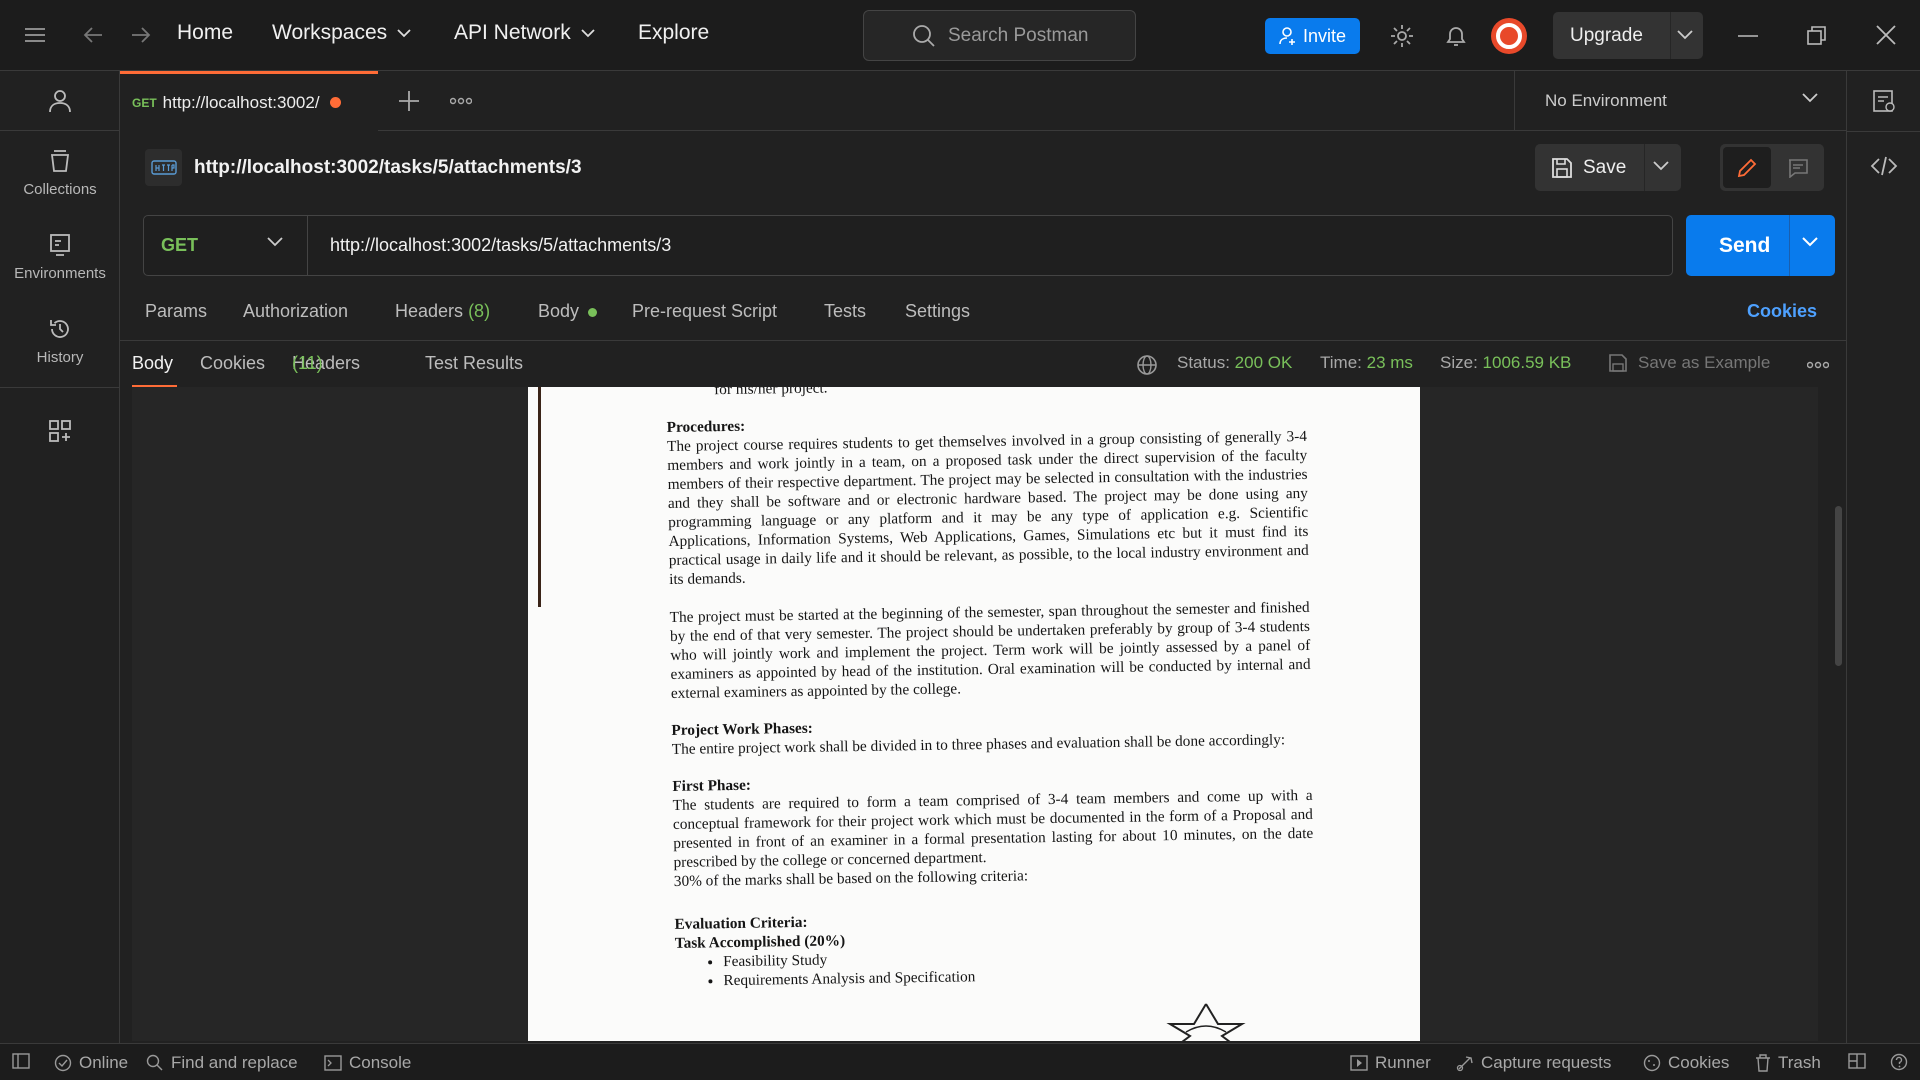 Image resolution: width=1920 pixels, height=1080 pixels. I want to click on save-button: Save, so click(1608, 167).